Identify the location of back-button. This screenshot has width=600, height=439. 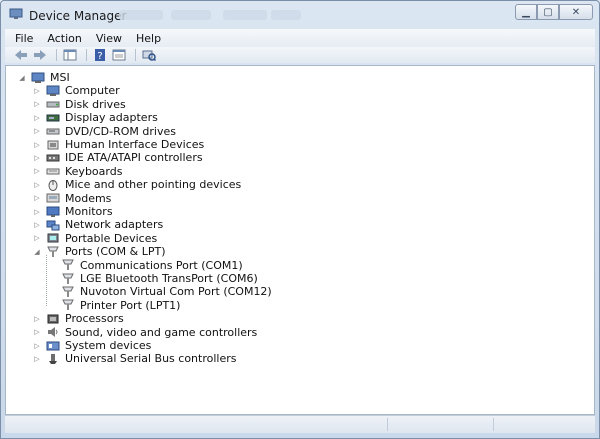
(21, 55).